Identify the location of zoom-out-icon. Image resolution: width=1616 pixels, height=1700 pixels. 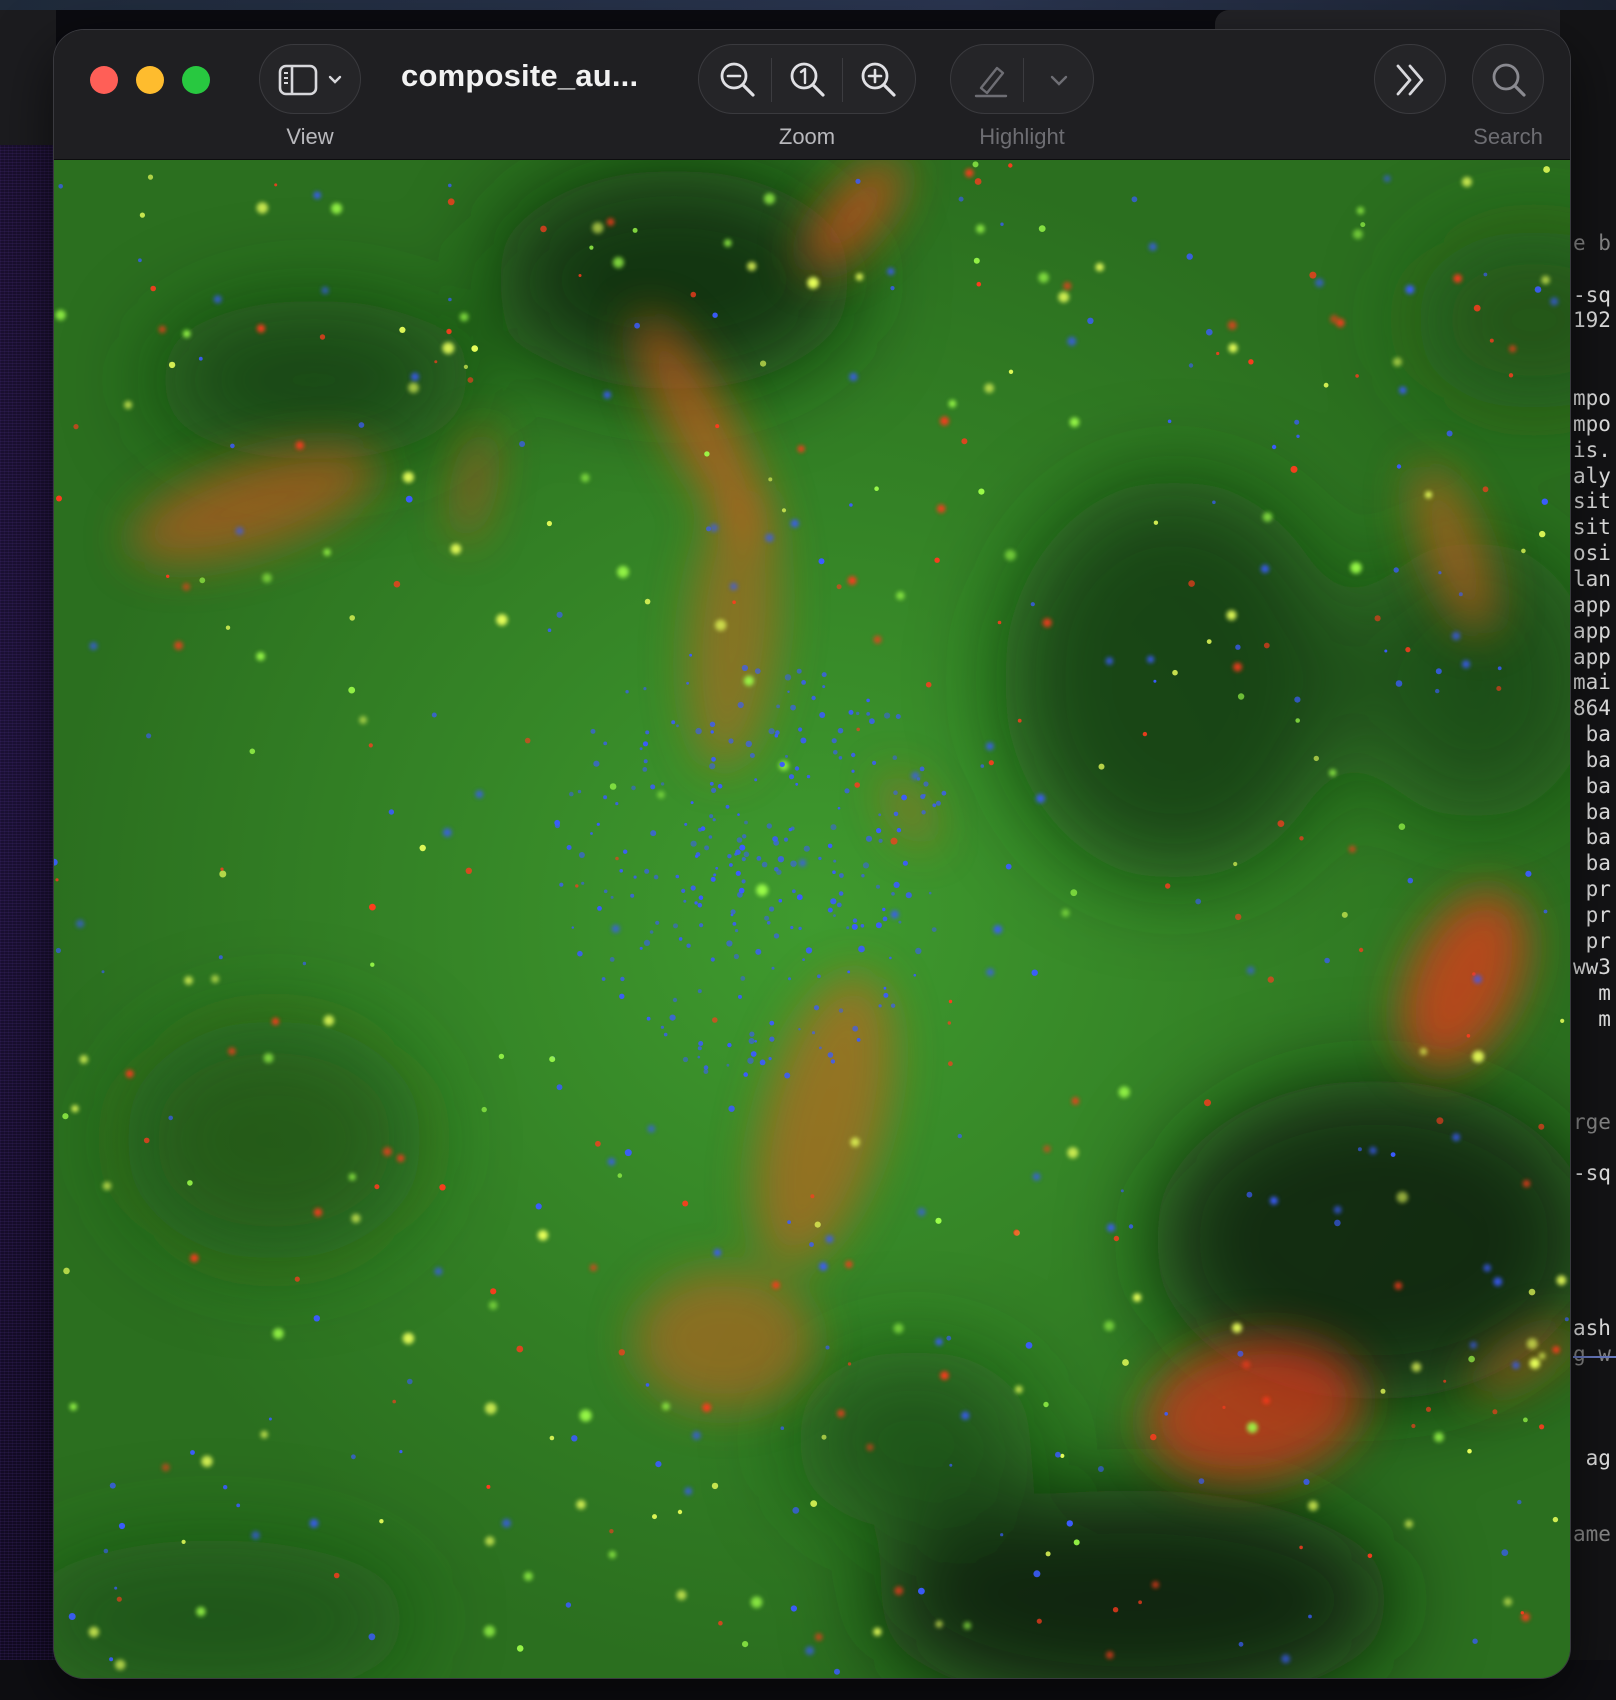
(738, 80).